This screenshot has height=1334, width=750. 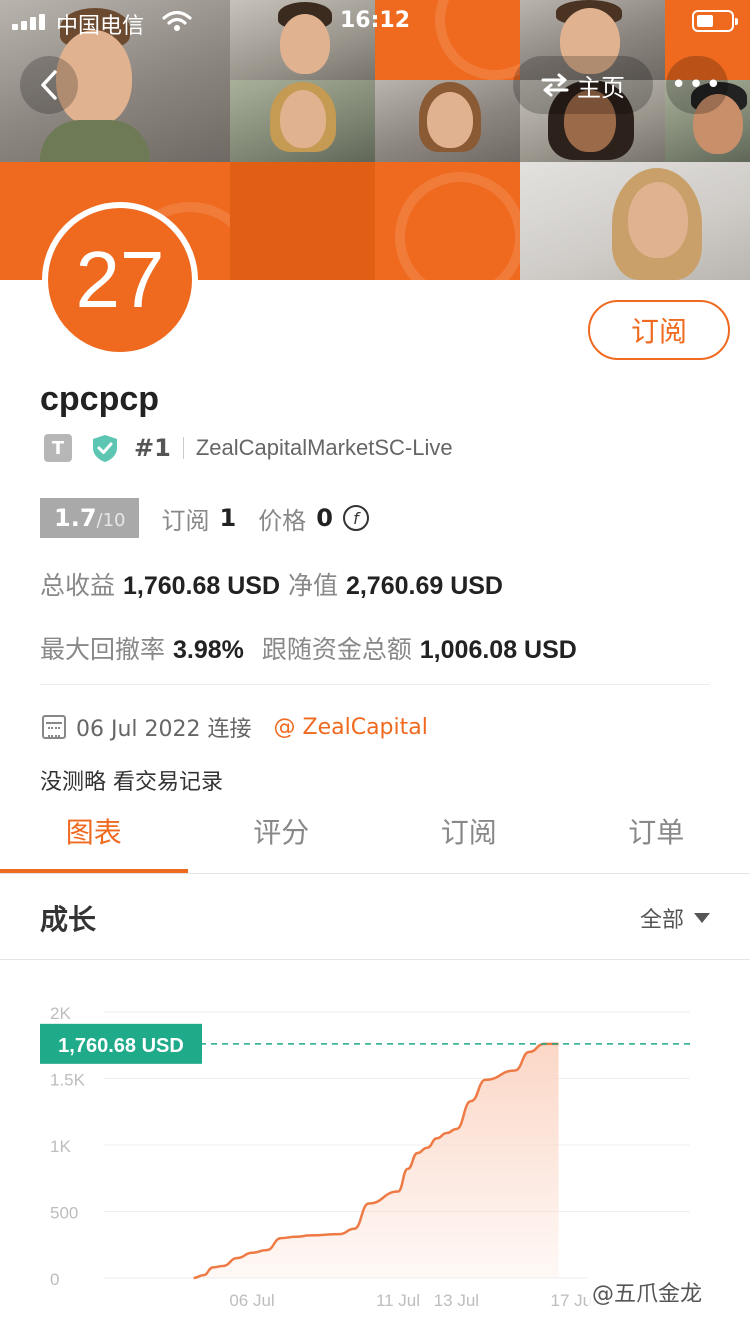 I want to click on connect-date-row: 06 Jul 2022 连接 @ ZealCapital, so click(x=235, y=727).